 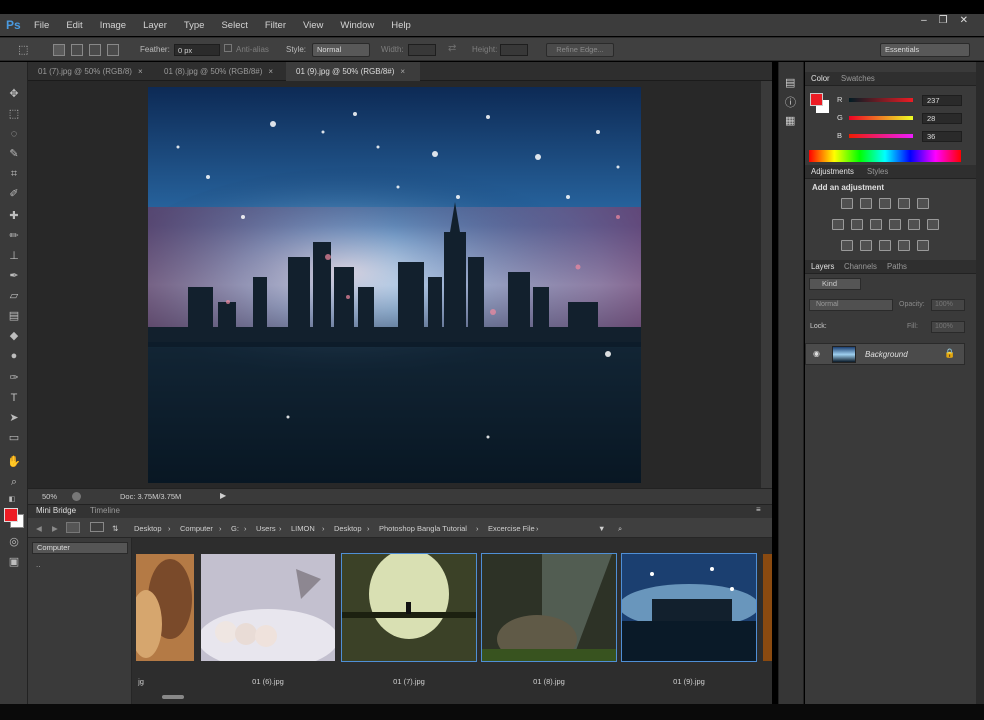 What do you see at coordinates (942, 118) in the screenshot?
I see `green-value: 28` at bounding box center [942, 118].